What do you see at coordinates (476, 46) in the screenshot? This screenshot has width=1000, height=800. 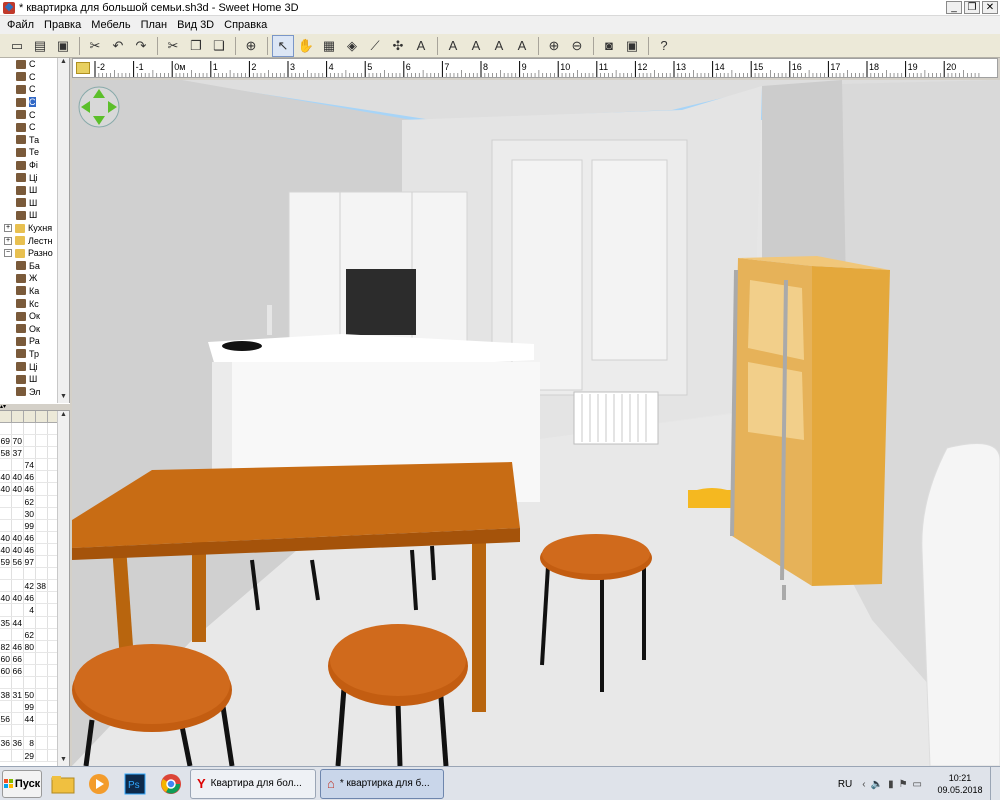 I see `text-style-icon-2: A` at bounding box center [476, 46].